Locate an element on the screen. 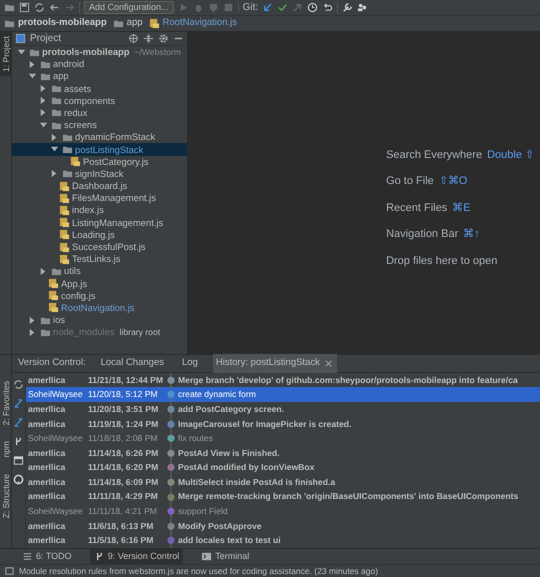 Image resolution: width=540 pixels, height=577 pixels. tree-item: signInStack is located at coordinates (99, 174).